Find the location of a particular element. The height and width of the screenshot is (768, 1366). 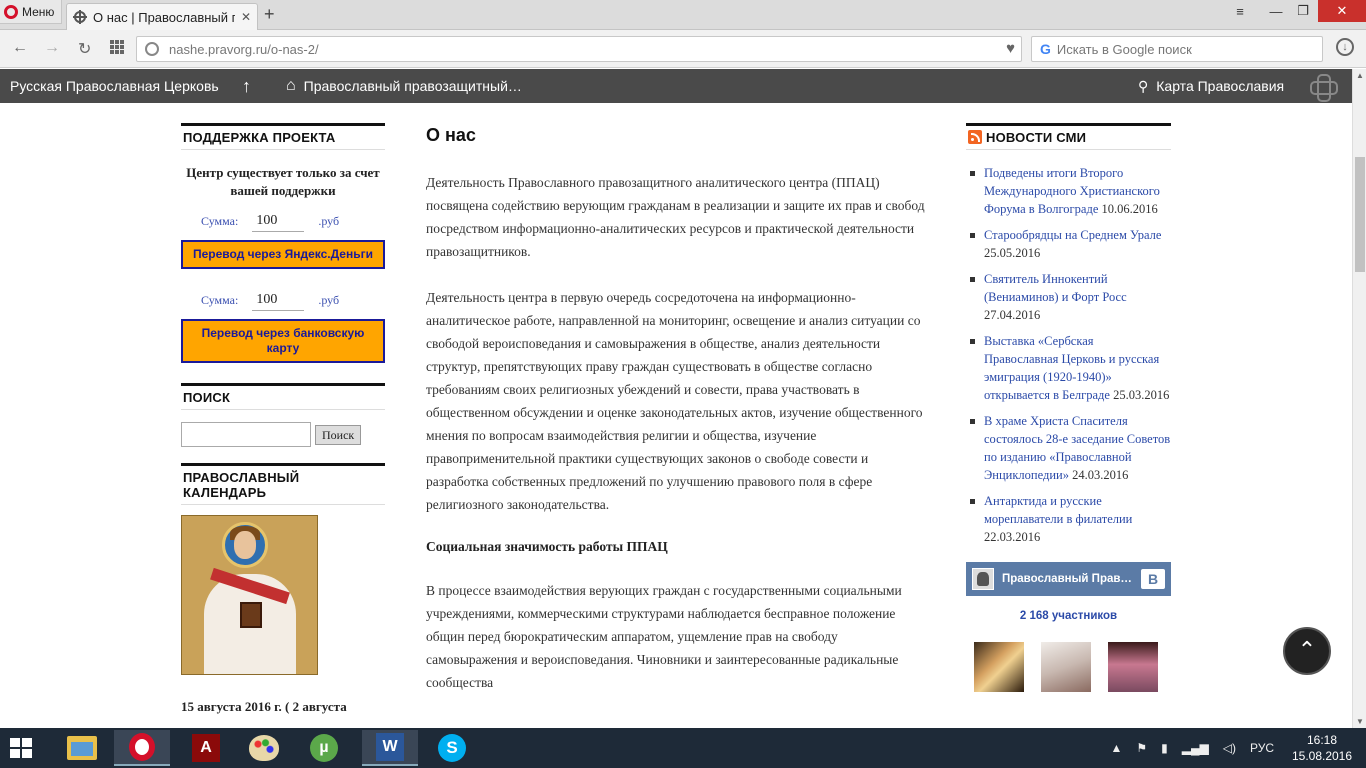

nav-link-map-label: Карта Православия is located at coordinates (1220, 86).